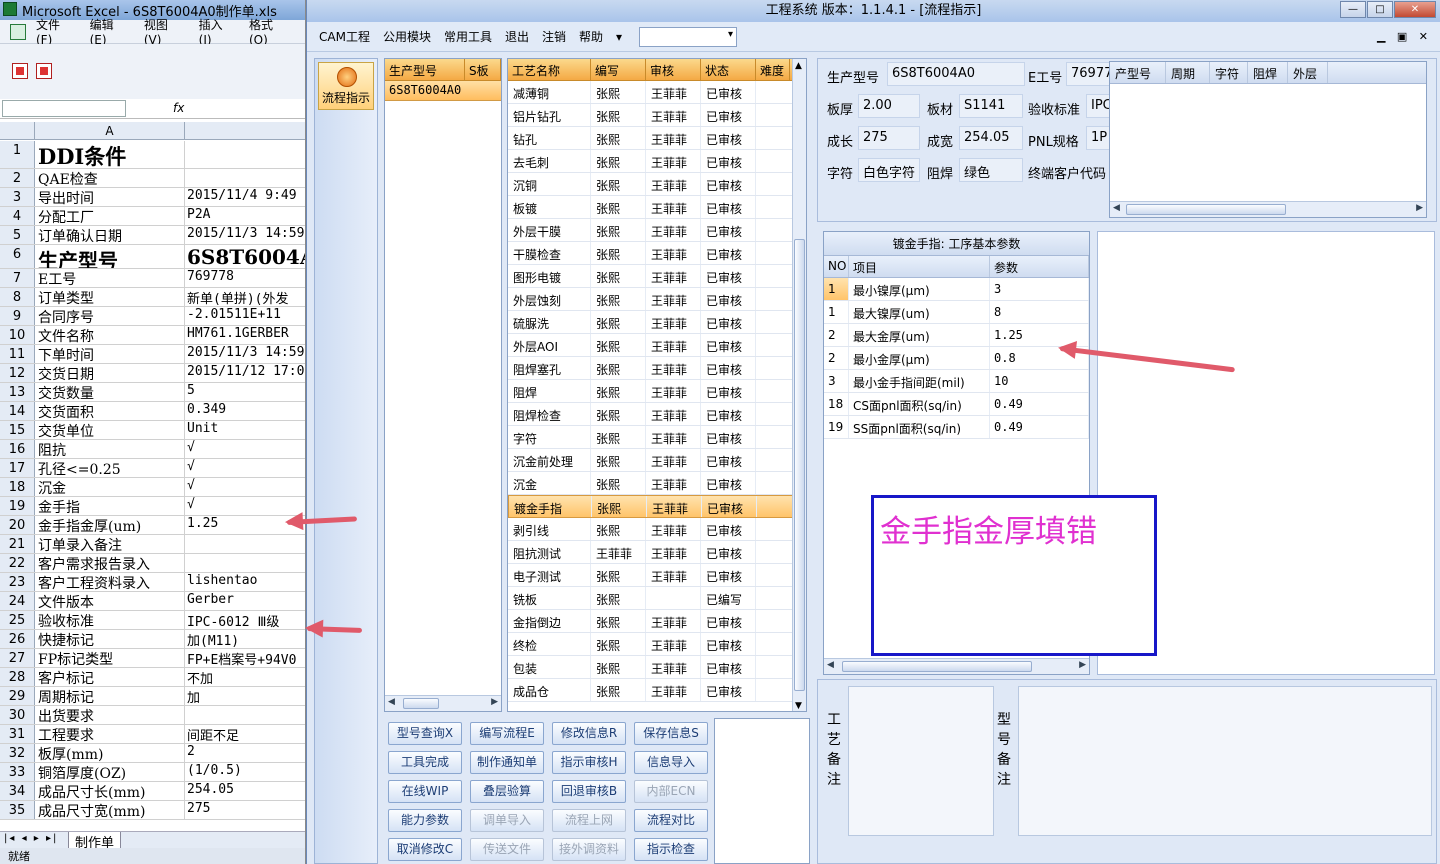 Image resolution: width=1440 pixels, height=864 pixels. I want to click on cell-b: 0.349, so click(245, 411).